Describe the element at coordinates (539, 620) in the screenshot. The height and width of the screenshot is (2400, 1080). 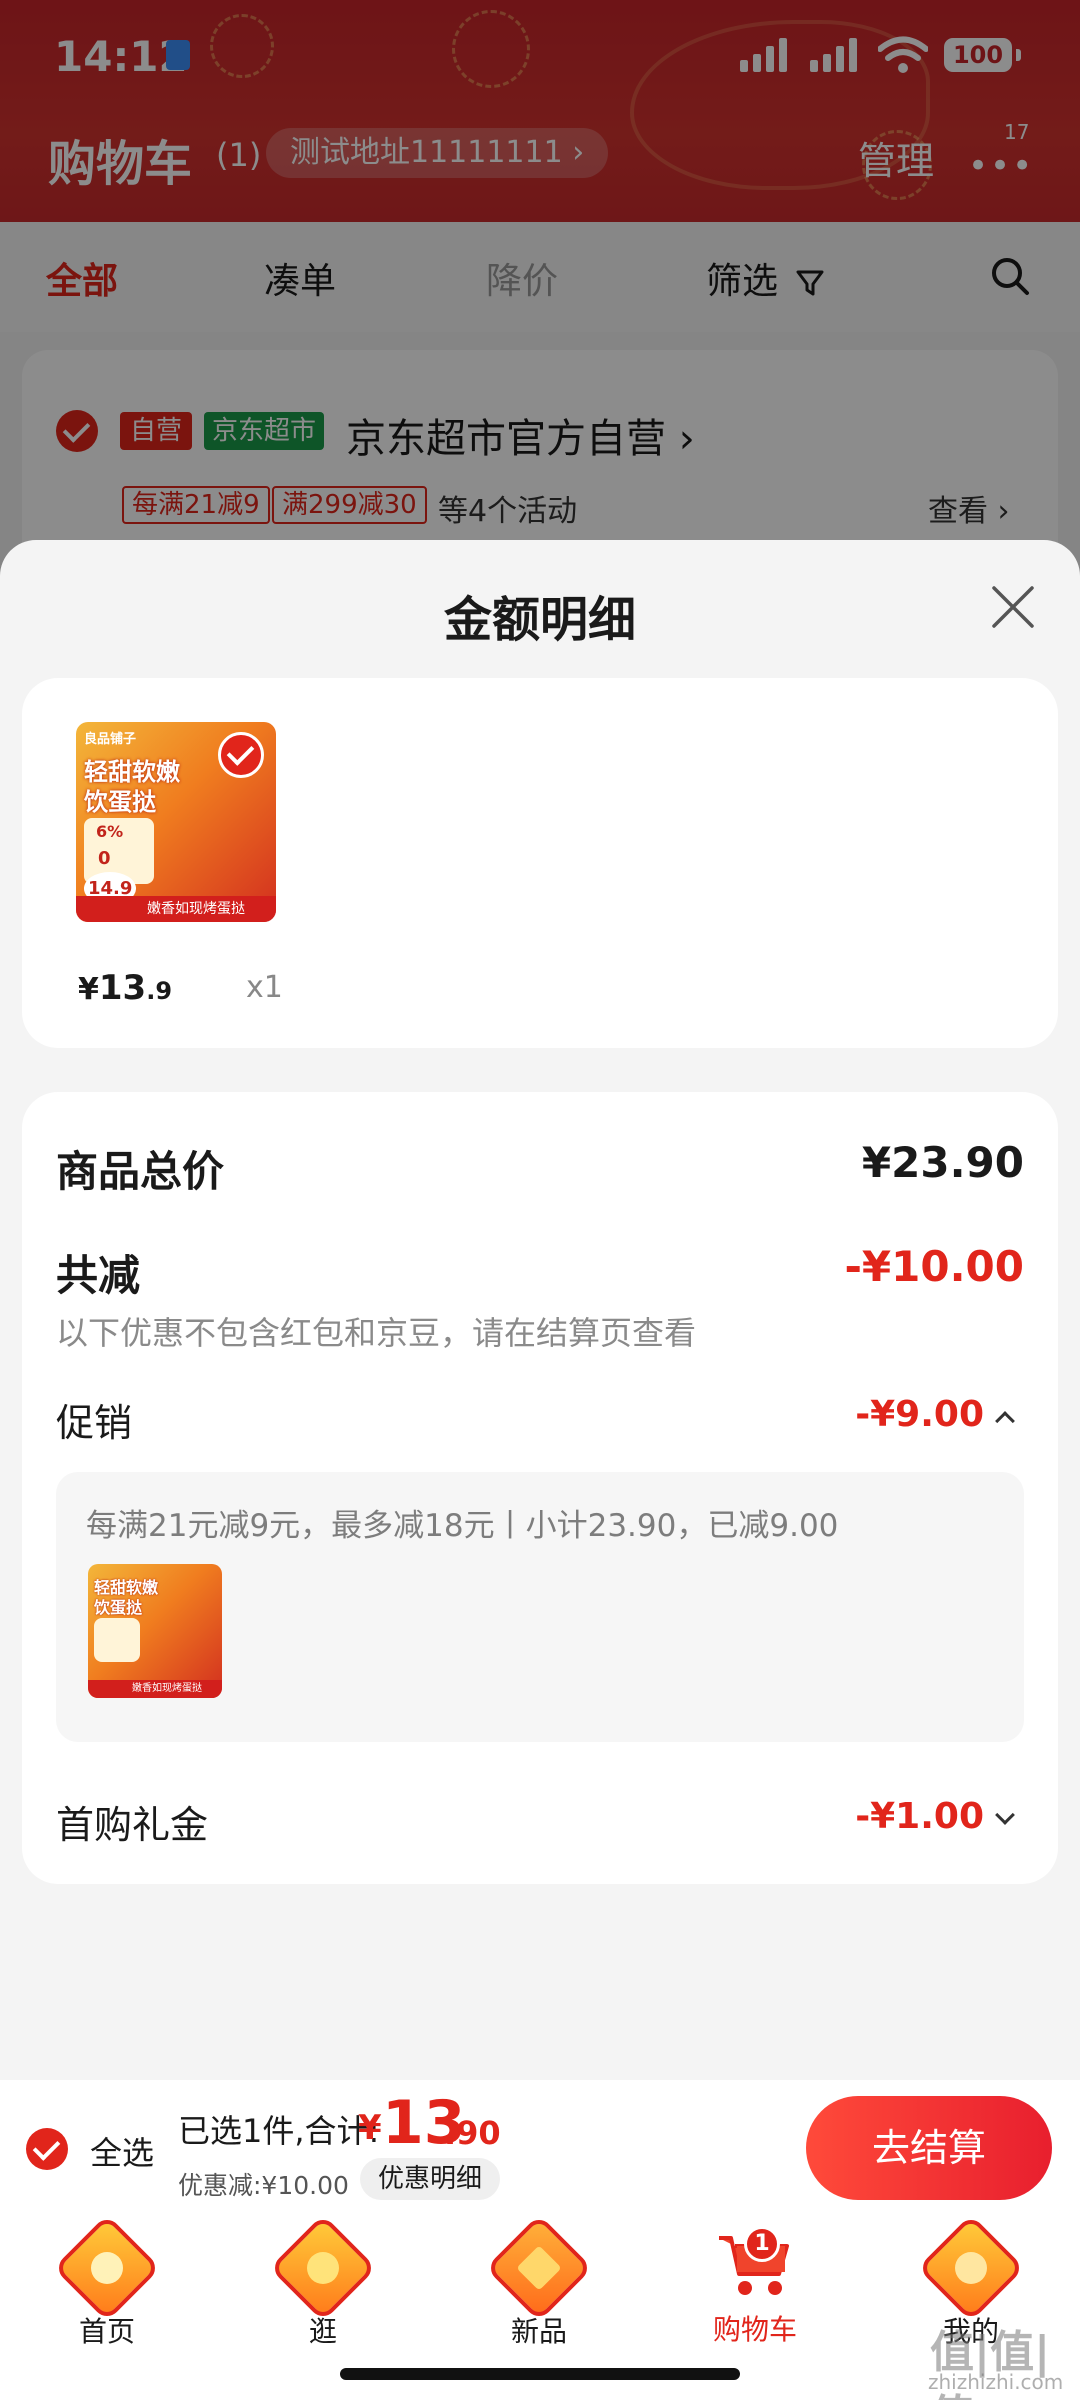
I see `sheet-title: 金额明细` at that location.